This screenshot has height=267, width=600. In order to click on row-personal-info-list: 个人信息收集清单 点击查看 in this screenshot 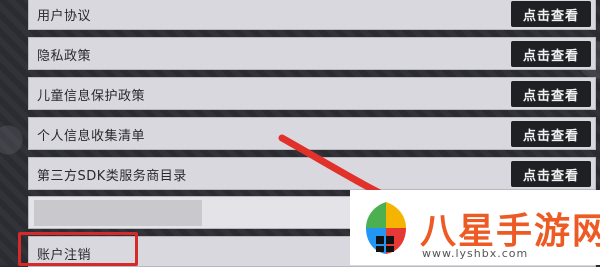, I will do `click(312, 133)`.